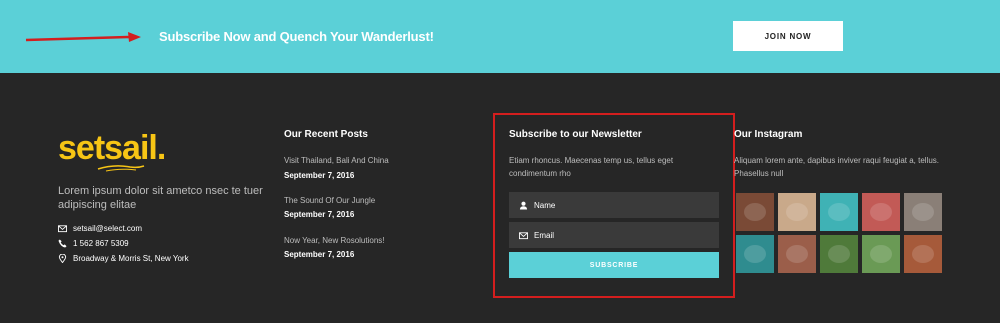  What do you see at coordinates (131, 258) in the screenshot?
I see `contact-address-text: Broadway & Morris St, New York` at bounding box center [131, 258].